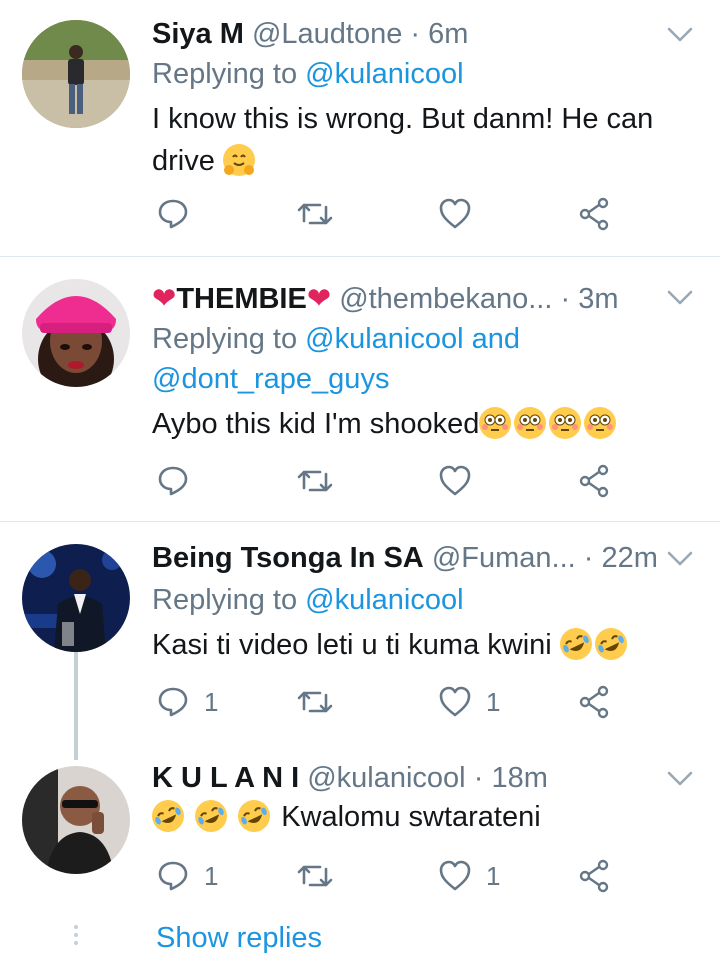 This screenshot has width=720, height=979. I want to click on user-handle: @kulanicool, so click(386, 778).